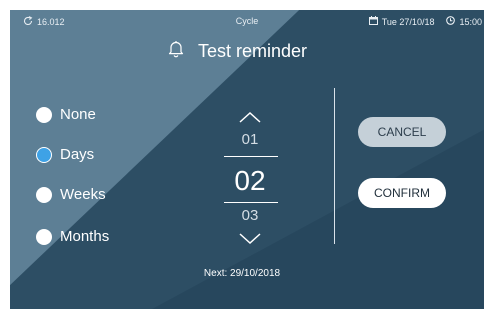 Image resolution: width=484 pixels, height=309 pixels. What do you see at coordinates (334, 166) in the screenshot?
I see `vertical-divider` at bounding box center [334, 166].